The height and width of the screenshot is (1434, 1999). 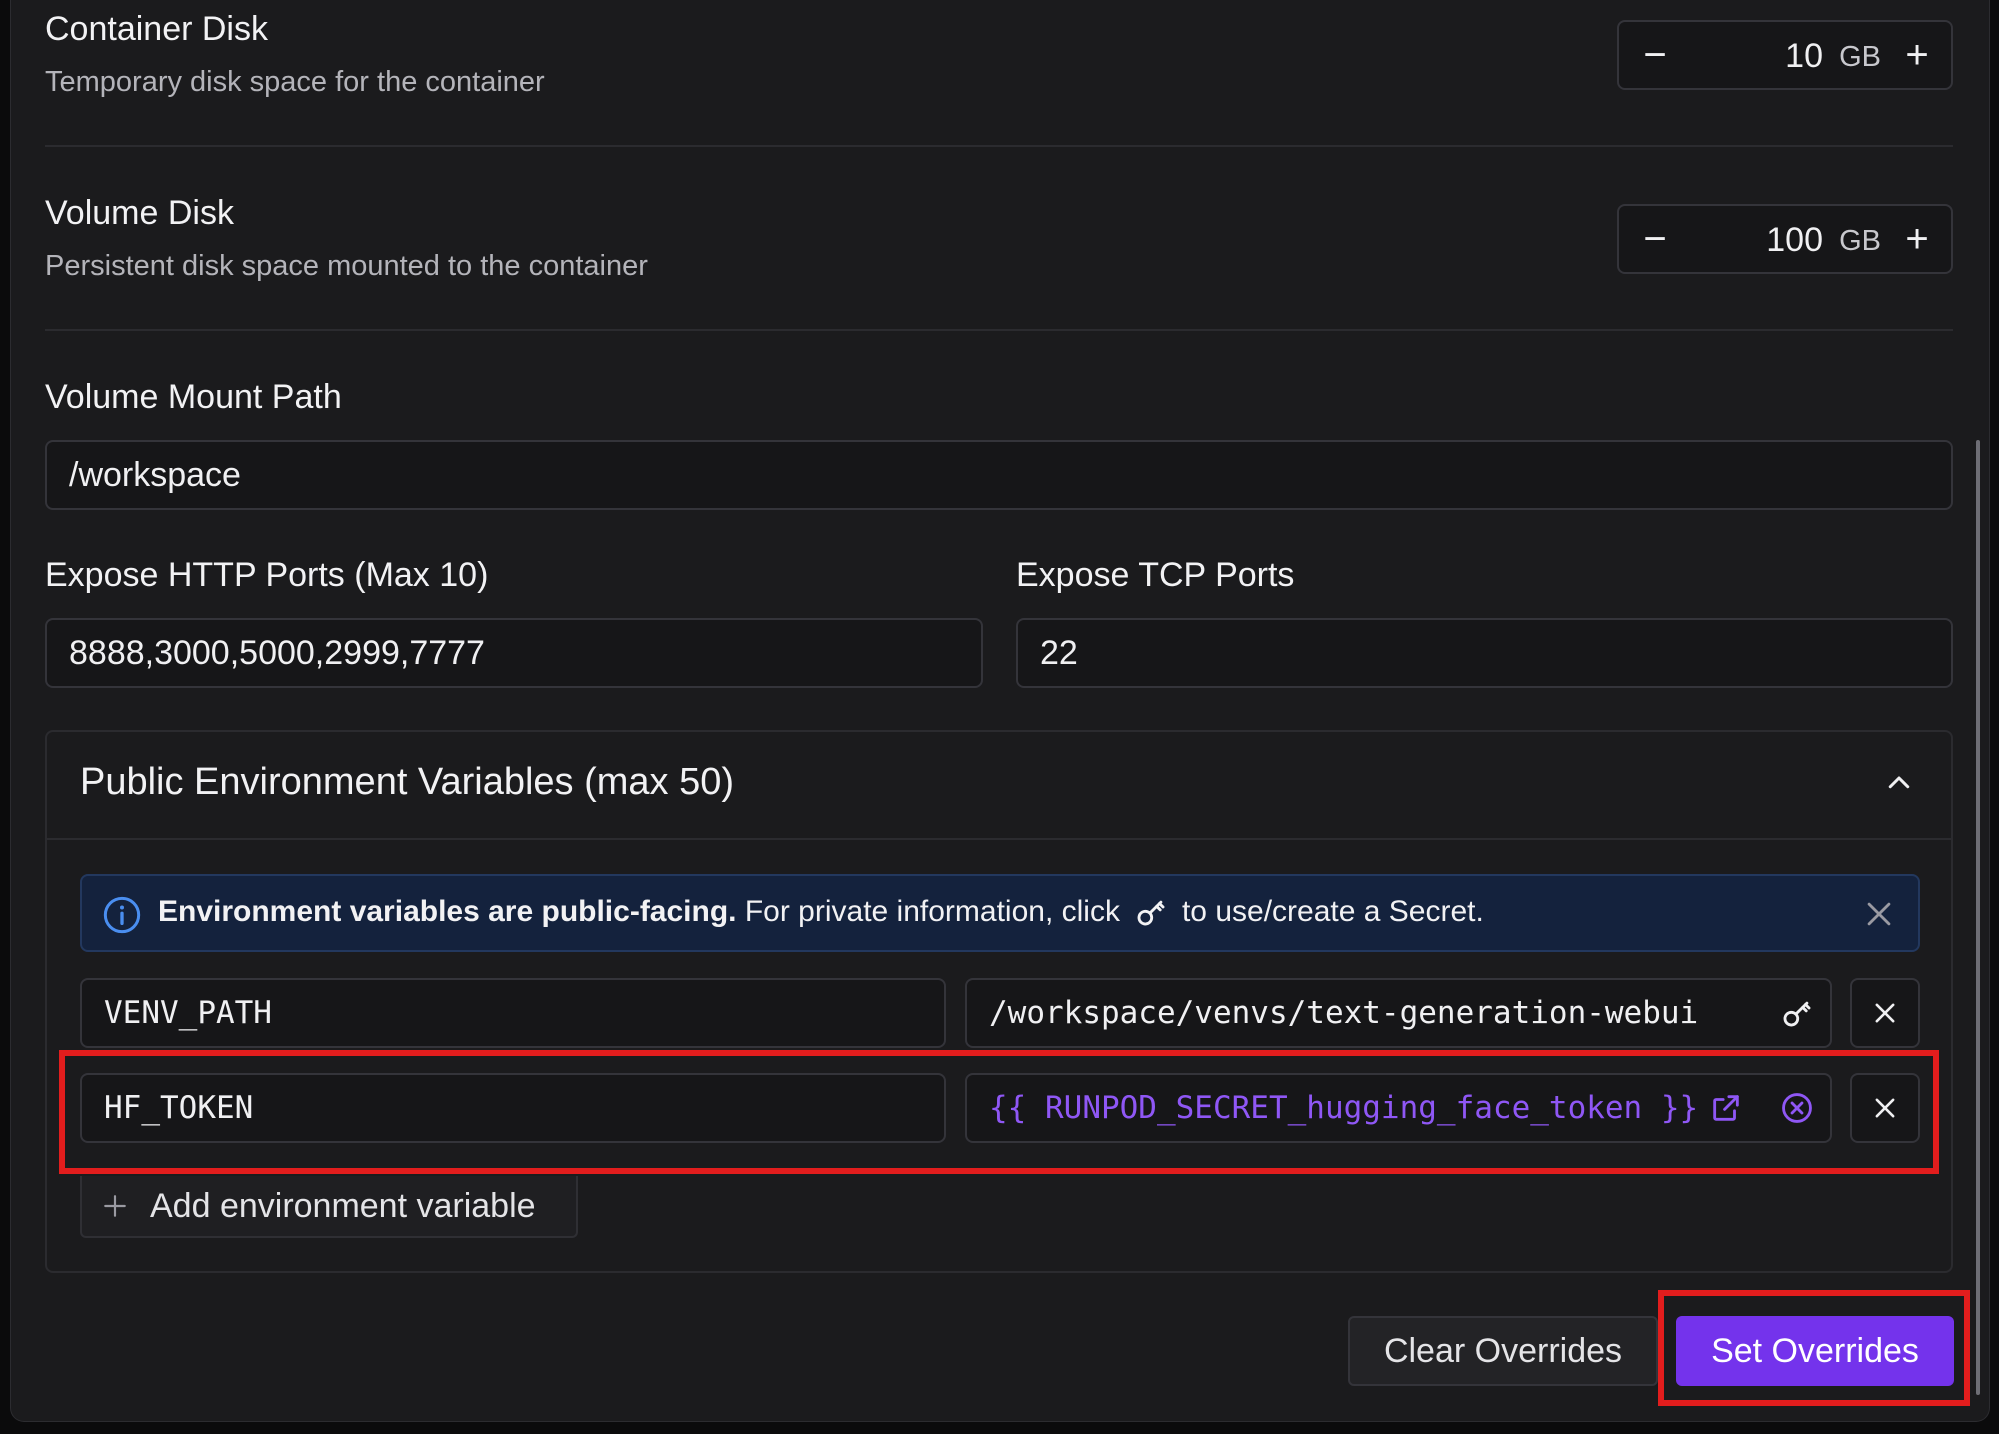 I want to click on alert-text-before: For private information, click, so click(x=932, y=911).